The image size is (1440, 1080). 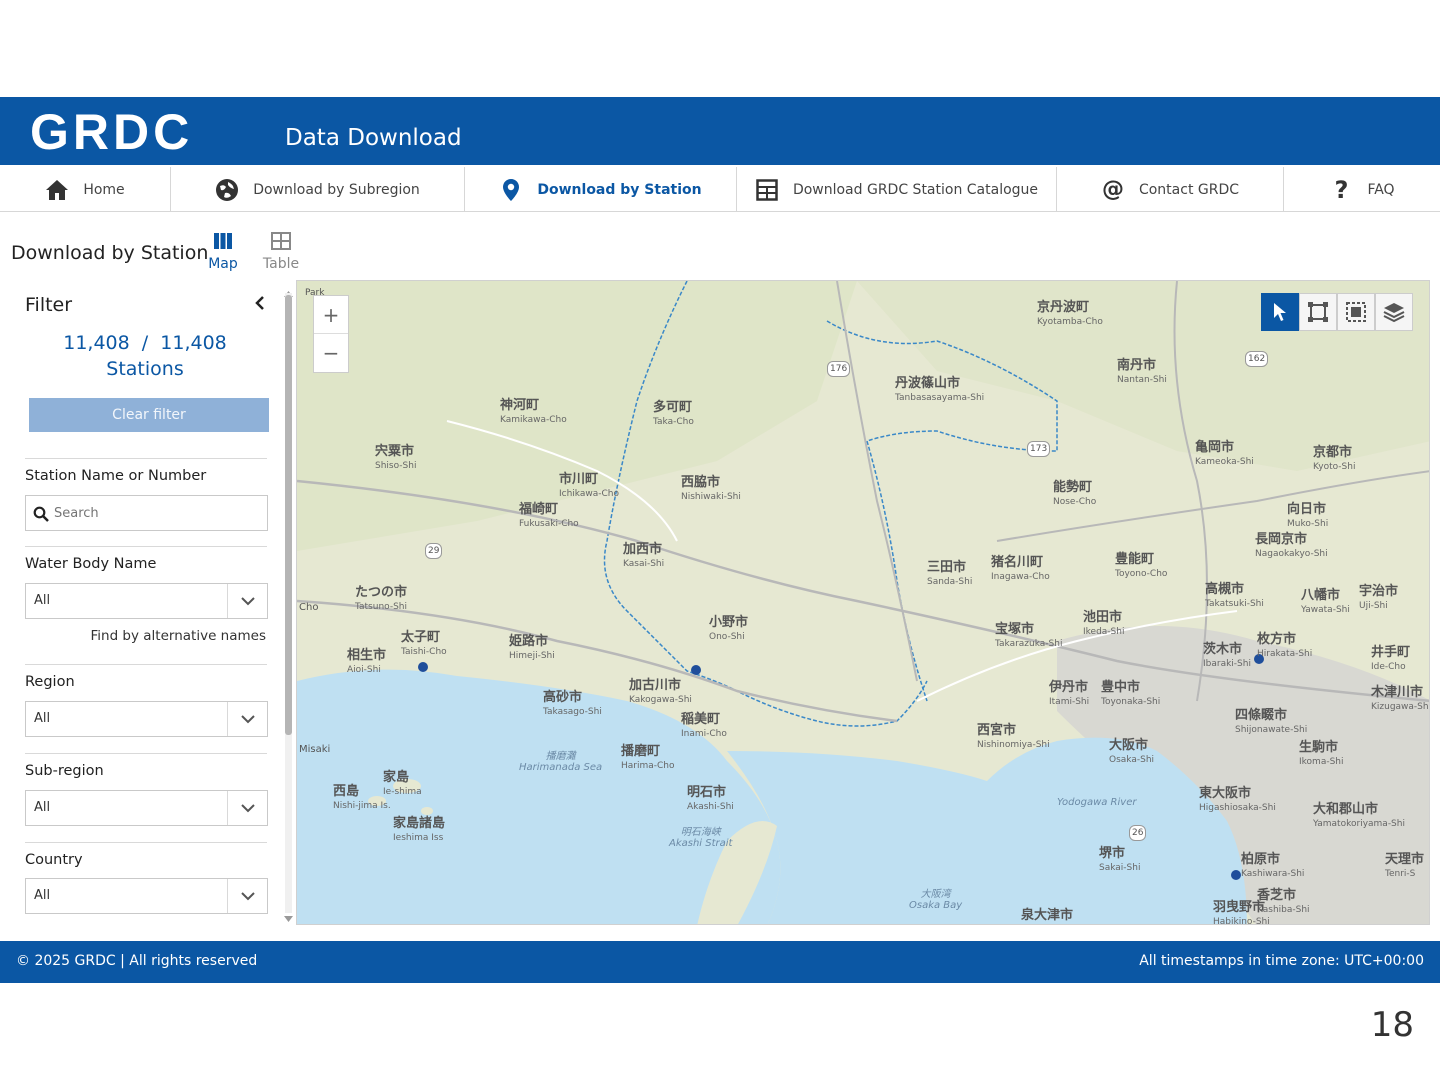 What do you see at coordinates (367, 662) in the screenshot?
I see `place-label: 相生市 Aioi-Shi` at bounding box center [367, 662].